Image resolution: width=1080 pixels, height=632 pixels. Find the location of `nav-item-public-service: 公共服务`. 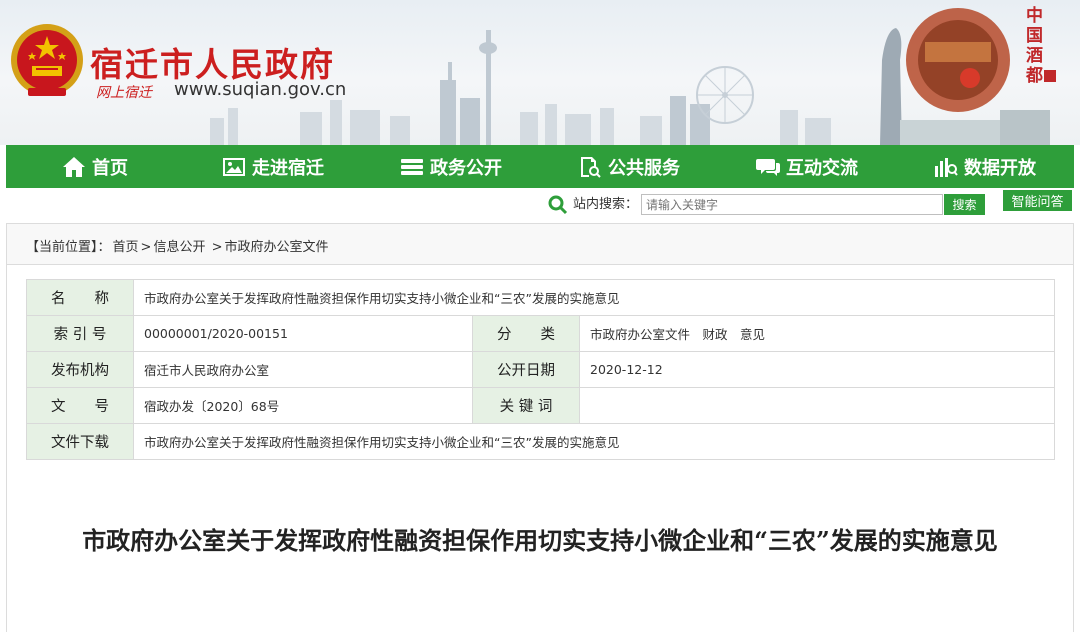

nav-item-public-service: 公共服务 is located at coordinates (629, 166).